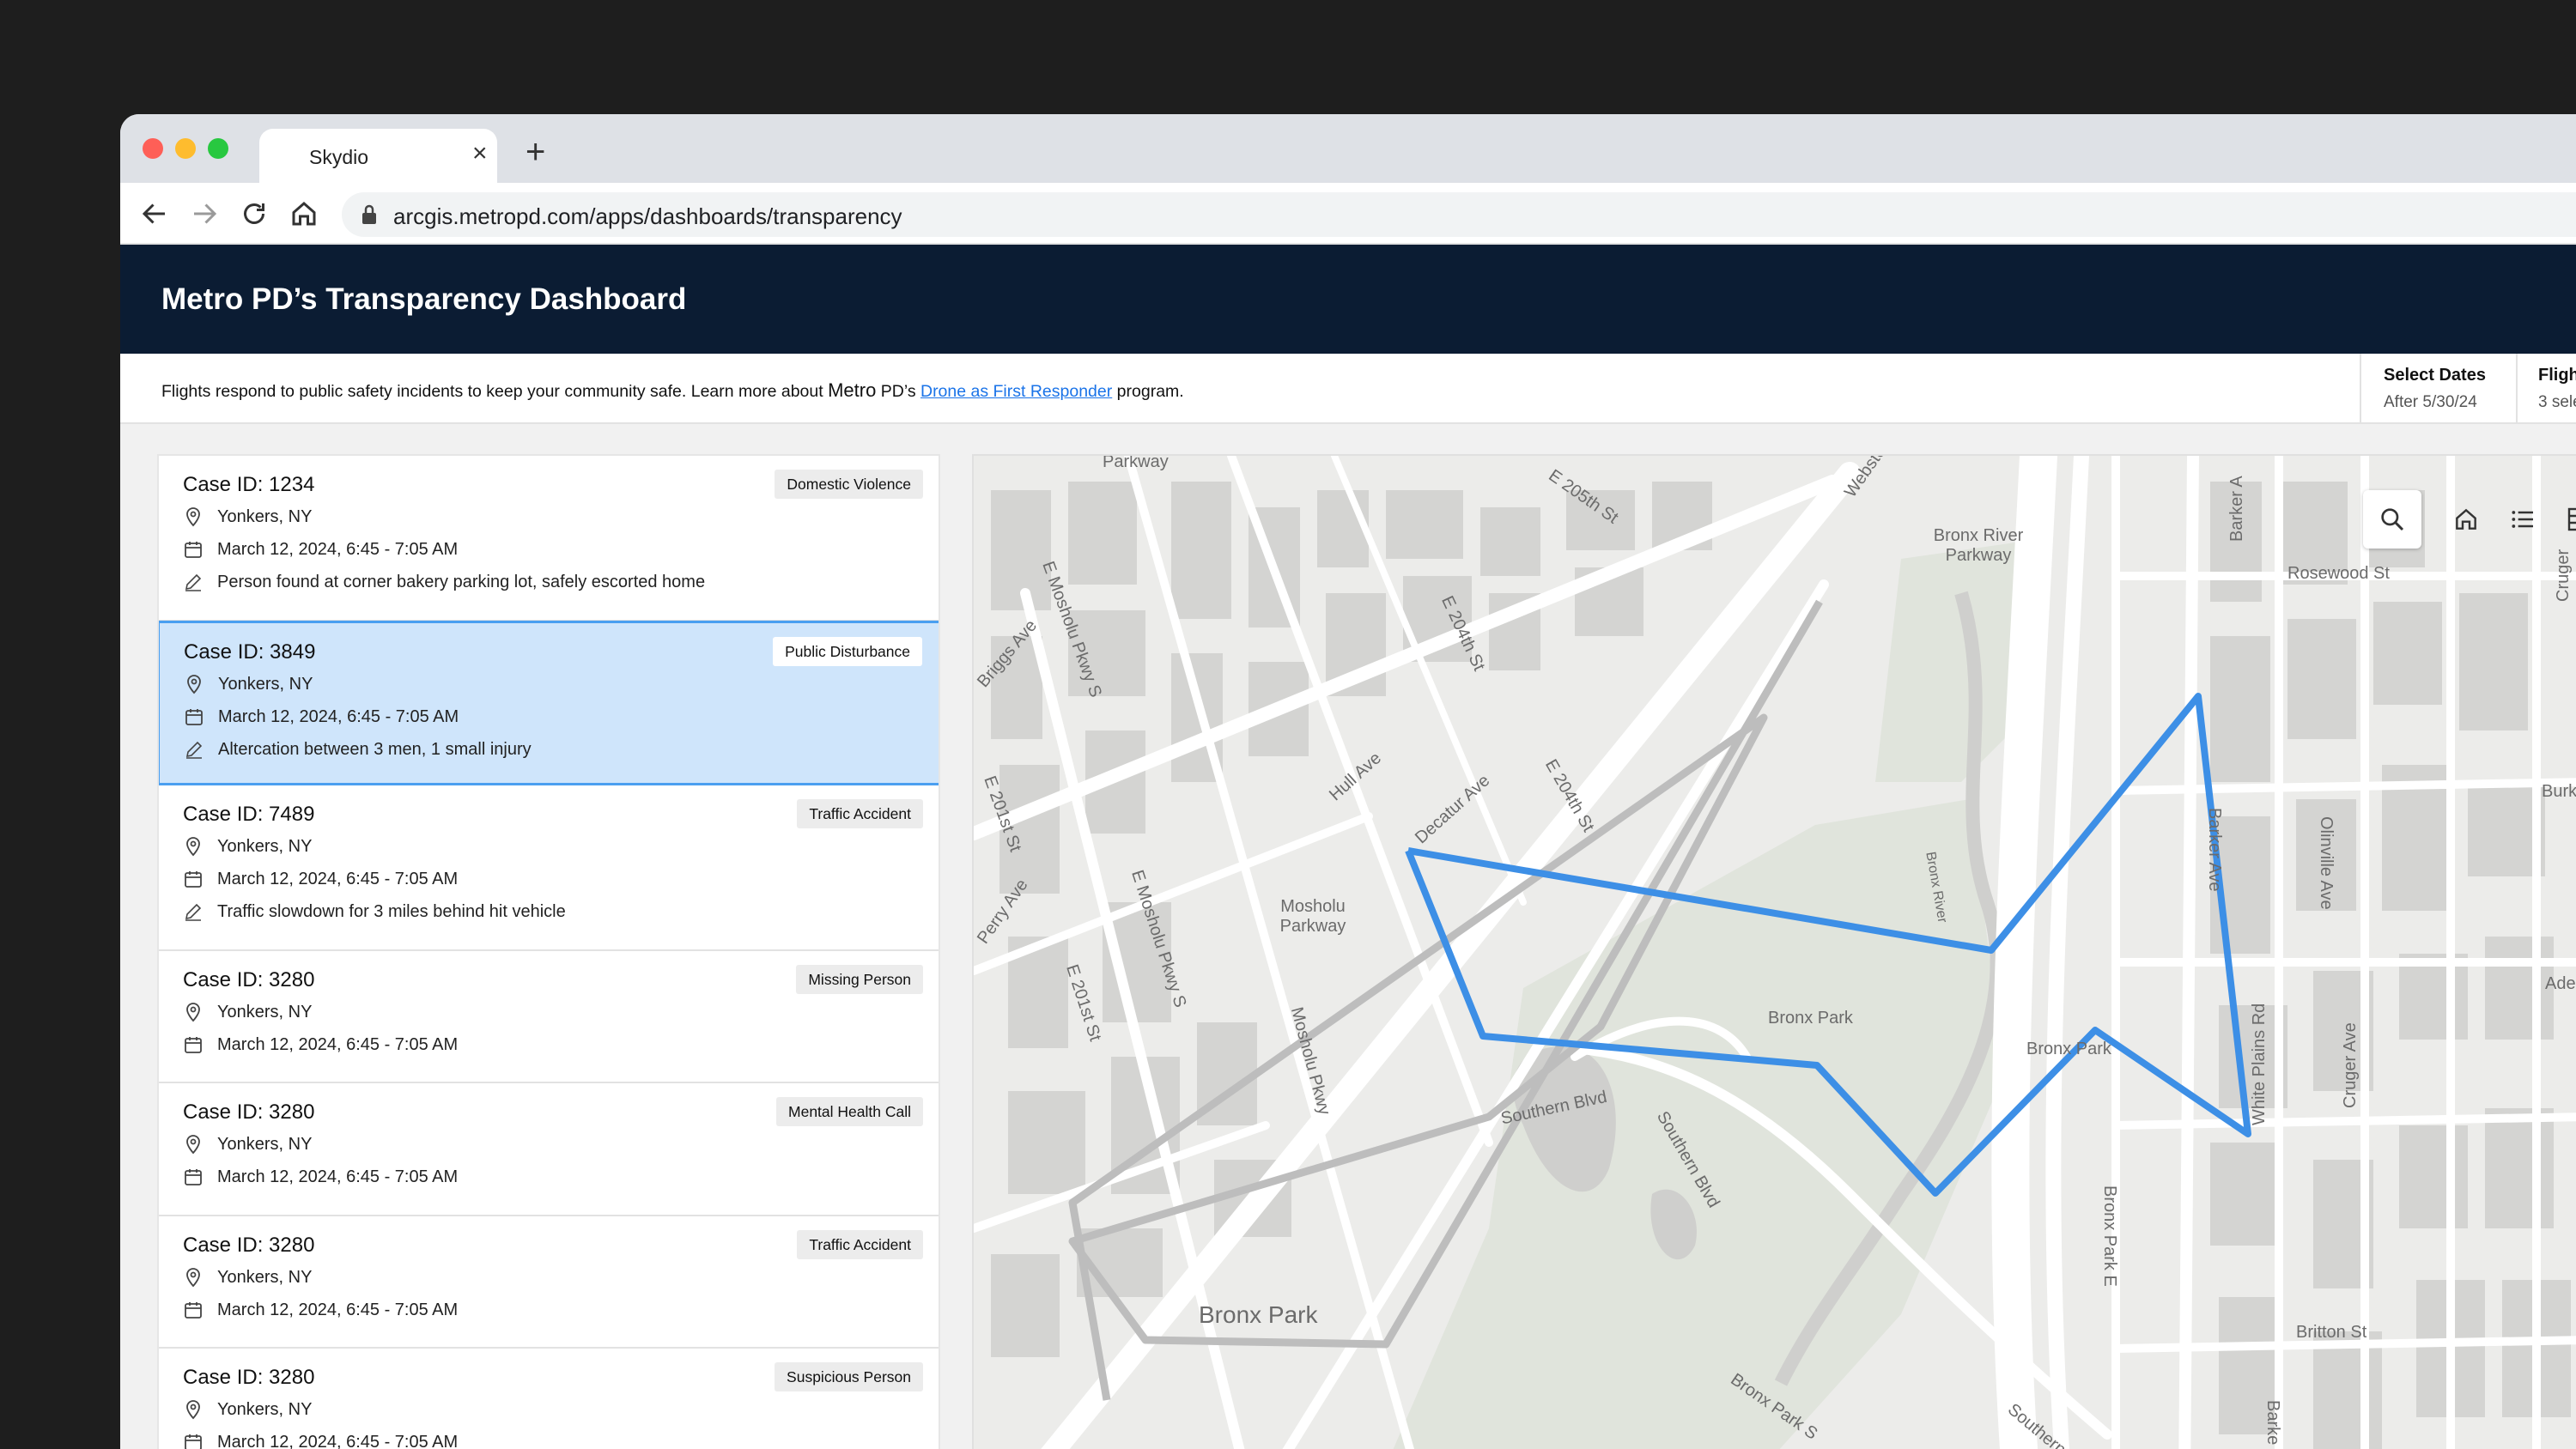  What do you see at coordinates (2563, 575) in the screenshot?
I see `map-label: Cruger` at bounding box center [2563, 575].